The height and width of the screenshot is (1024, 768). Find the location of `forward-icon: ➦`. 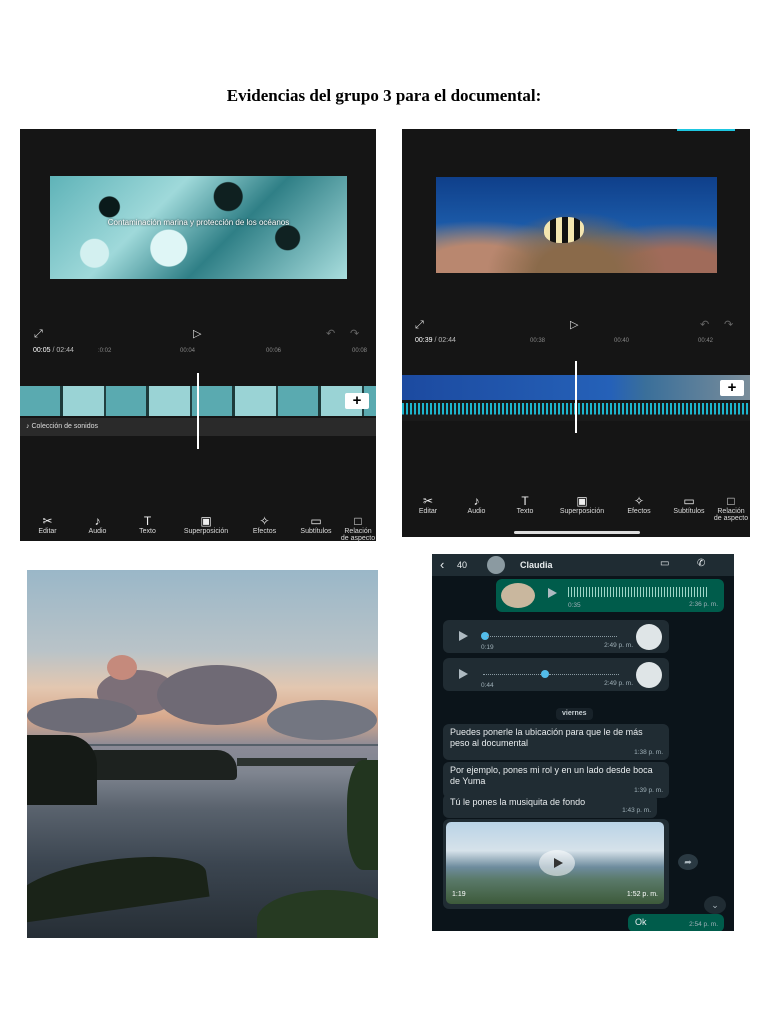

forward-icon: ➦ is located at coordinates (688, 862).